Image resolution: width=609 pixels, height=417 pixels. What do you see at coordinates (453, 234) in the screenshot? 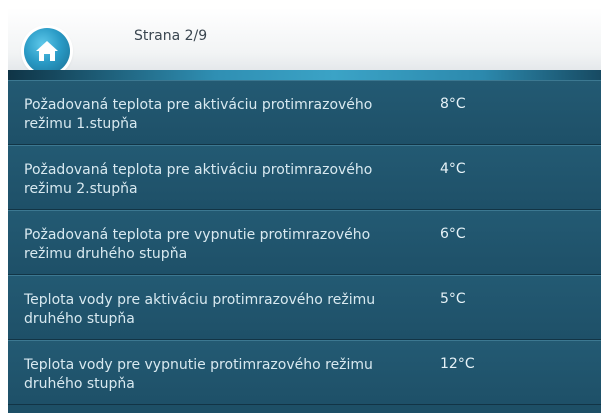
I see `setting-value: 6°C` at bounding box center [453, 234].